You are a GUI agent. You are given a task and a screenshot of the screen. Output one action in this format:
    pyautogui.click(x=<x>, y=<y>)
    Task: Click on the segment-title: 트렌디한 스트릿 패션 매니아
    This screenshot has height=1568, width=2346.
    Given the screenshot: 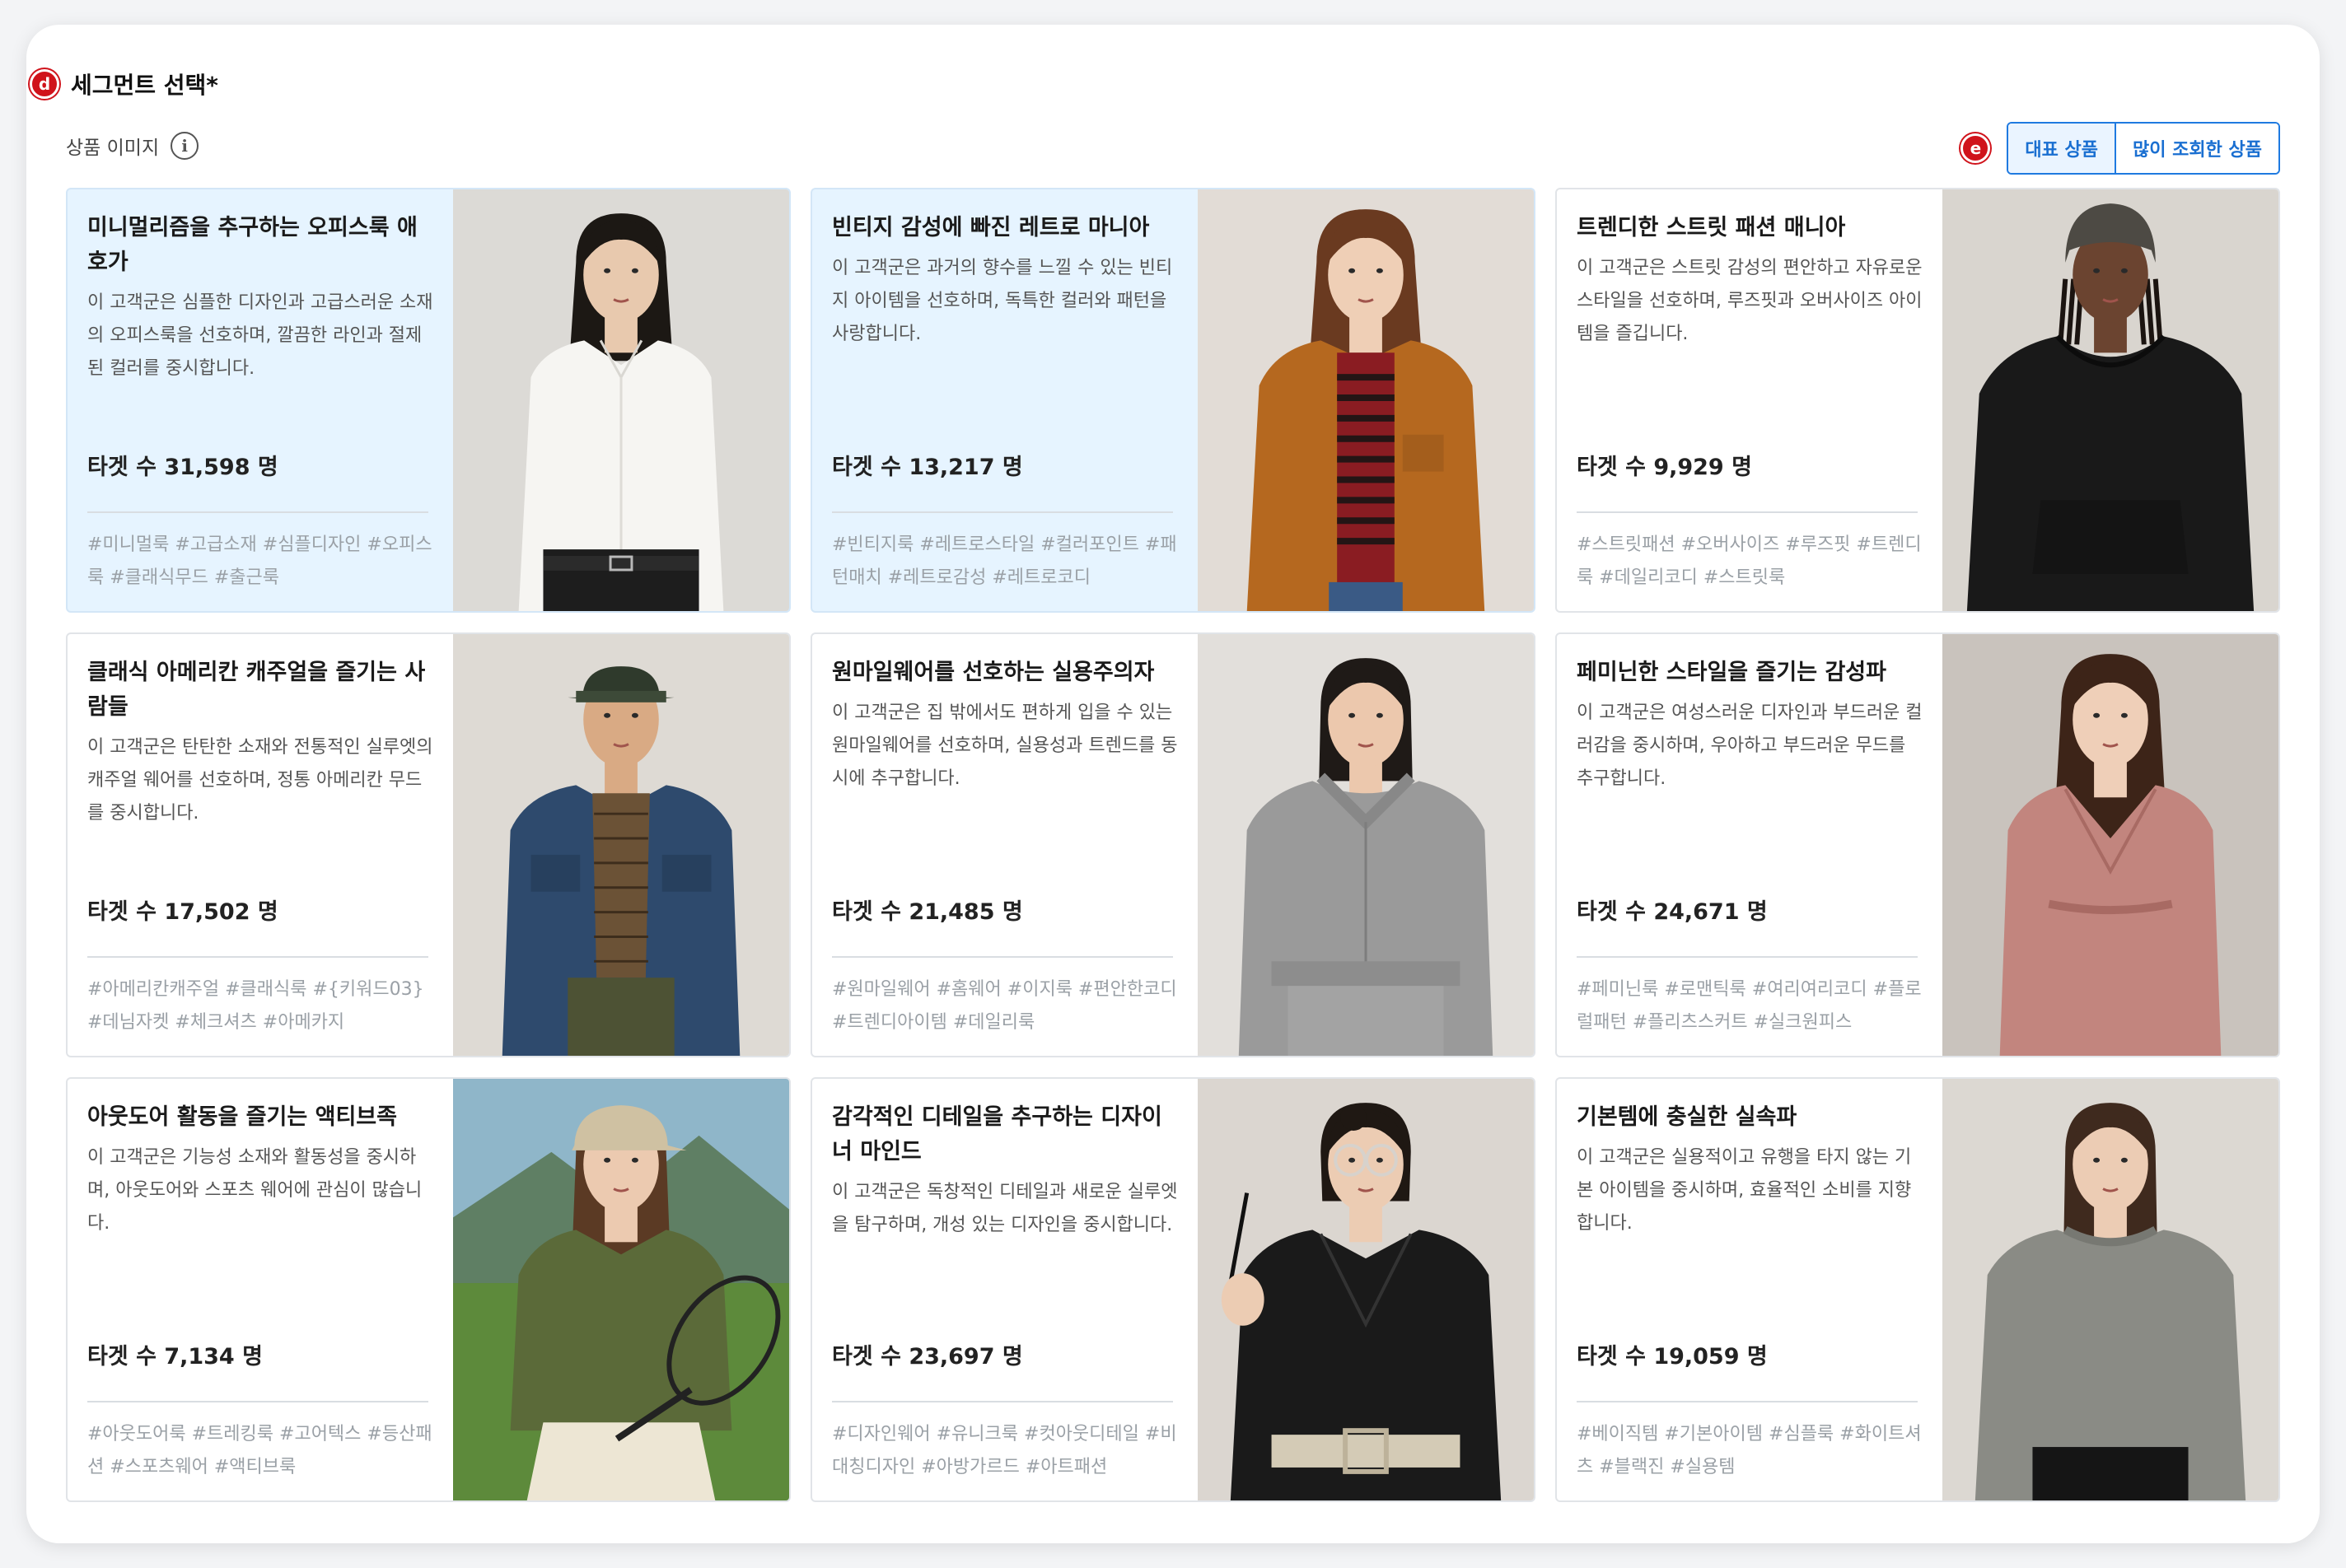 What is the action you would take?
    pyautogui.click(x=1711, y=227)
    